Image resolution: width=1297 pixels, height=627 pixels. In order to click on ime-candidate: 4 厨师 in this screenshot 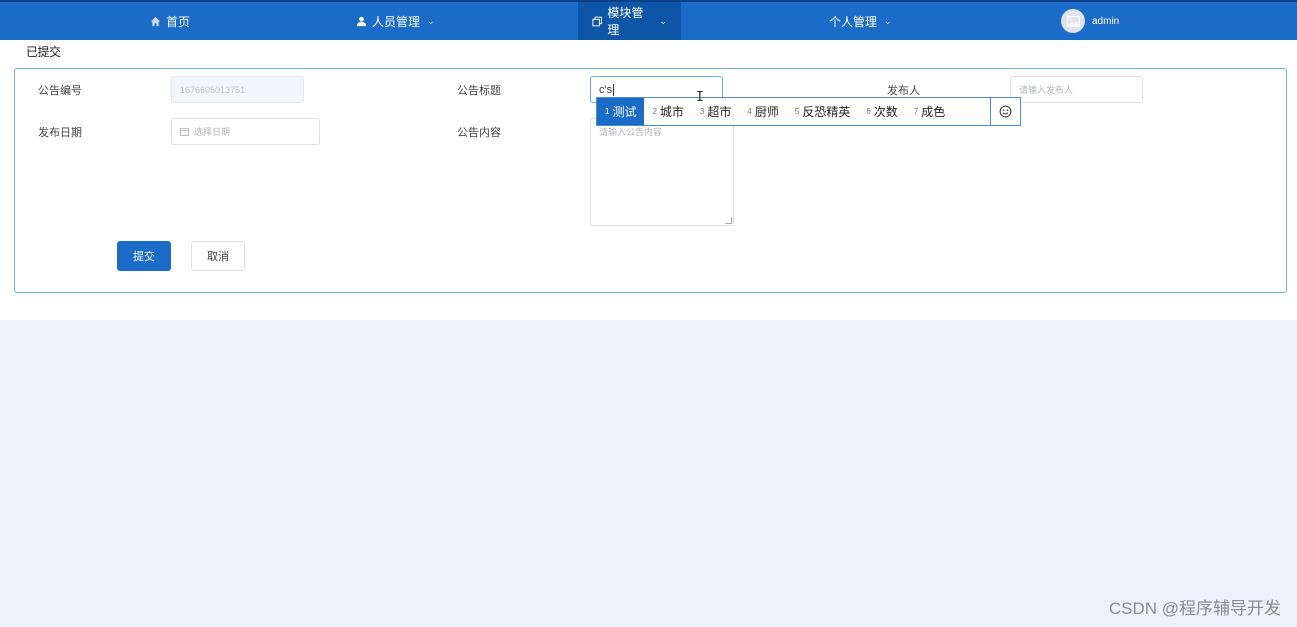, I will do `click(762, 111)`.